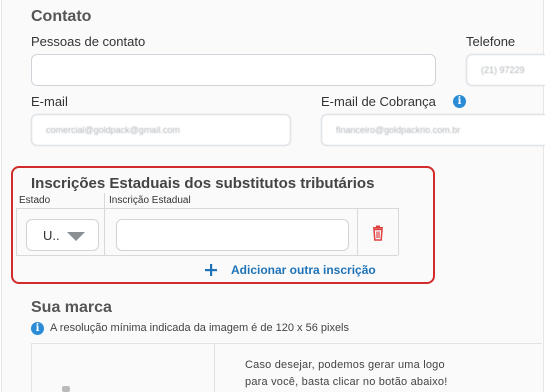  I want to click on col-header-estado: Estado, so click(35, 200).